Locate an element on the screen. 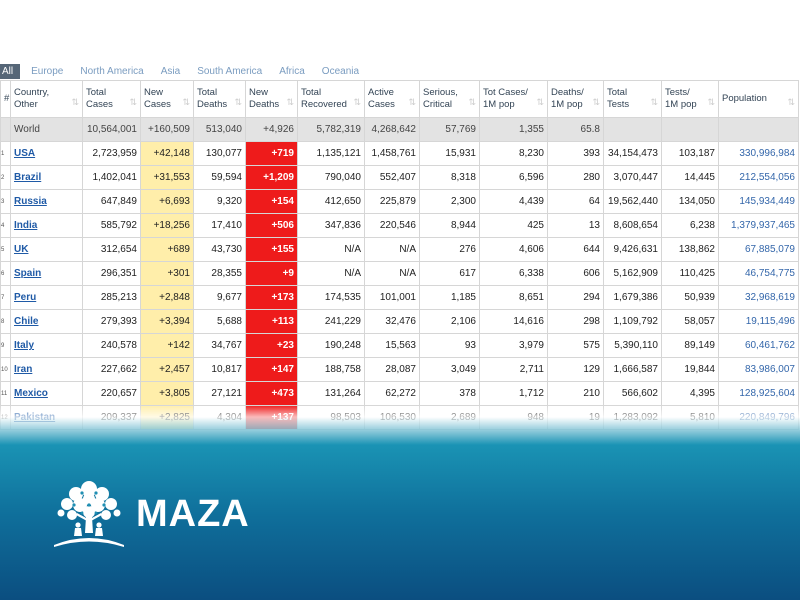  table-cell: 8 is located at coordinates (5, 321).